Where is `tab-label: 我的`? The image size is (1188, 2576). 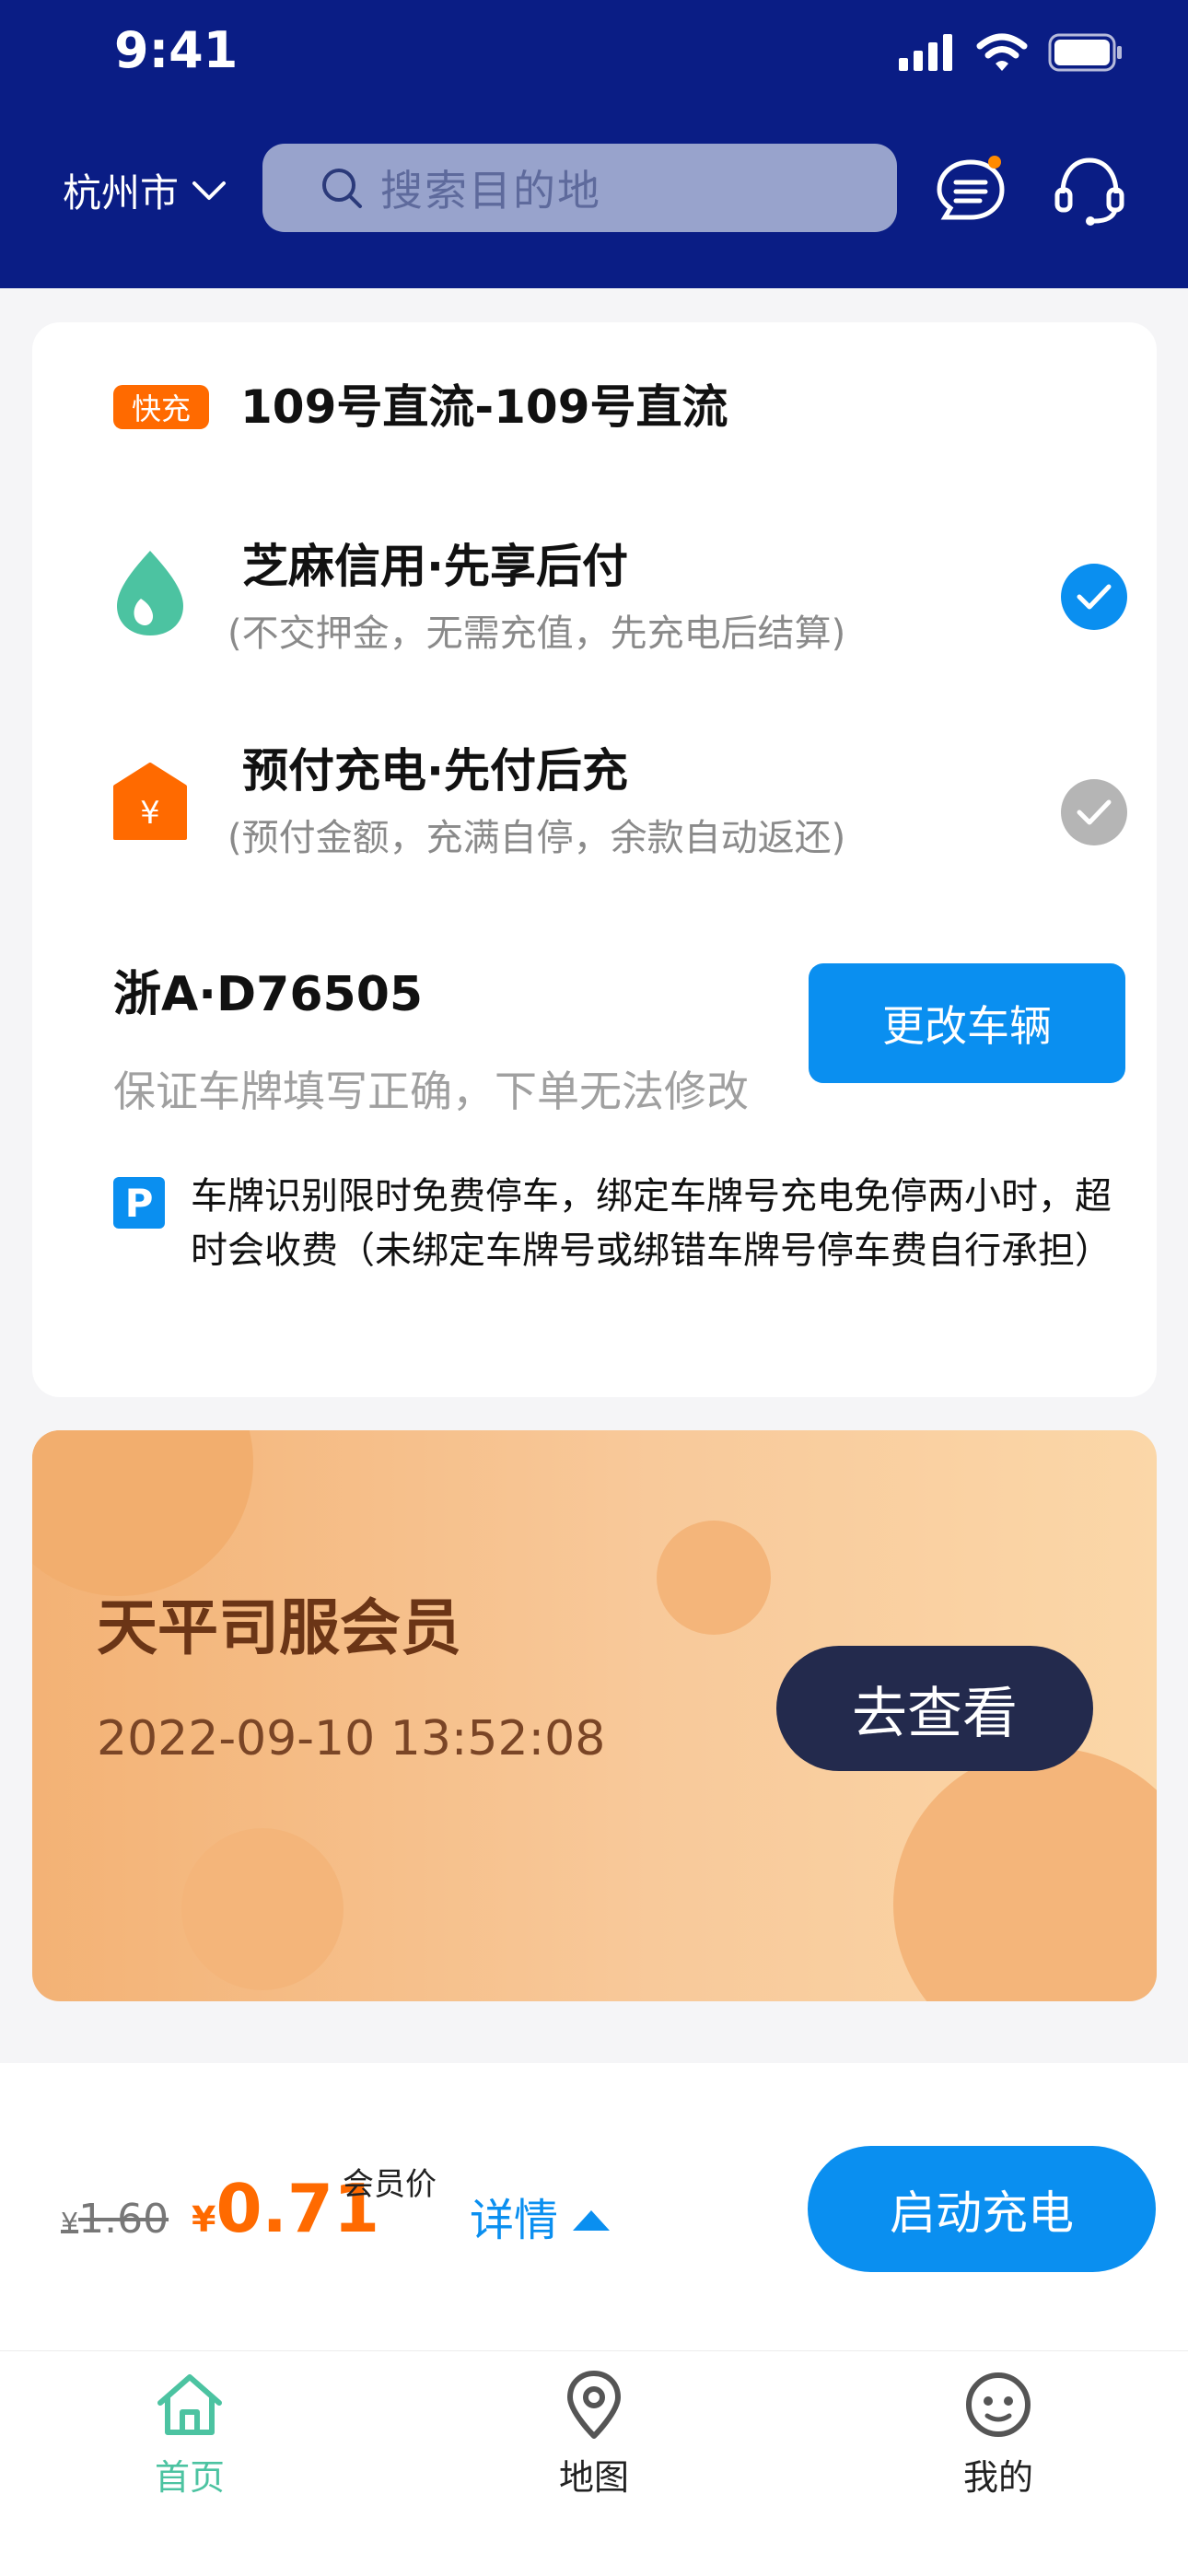
tab-label: 我的 is located at coordinates (998, 2477).